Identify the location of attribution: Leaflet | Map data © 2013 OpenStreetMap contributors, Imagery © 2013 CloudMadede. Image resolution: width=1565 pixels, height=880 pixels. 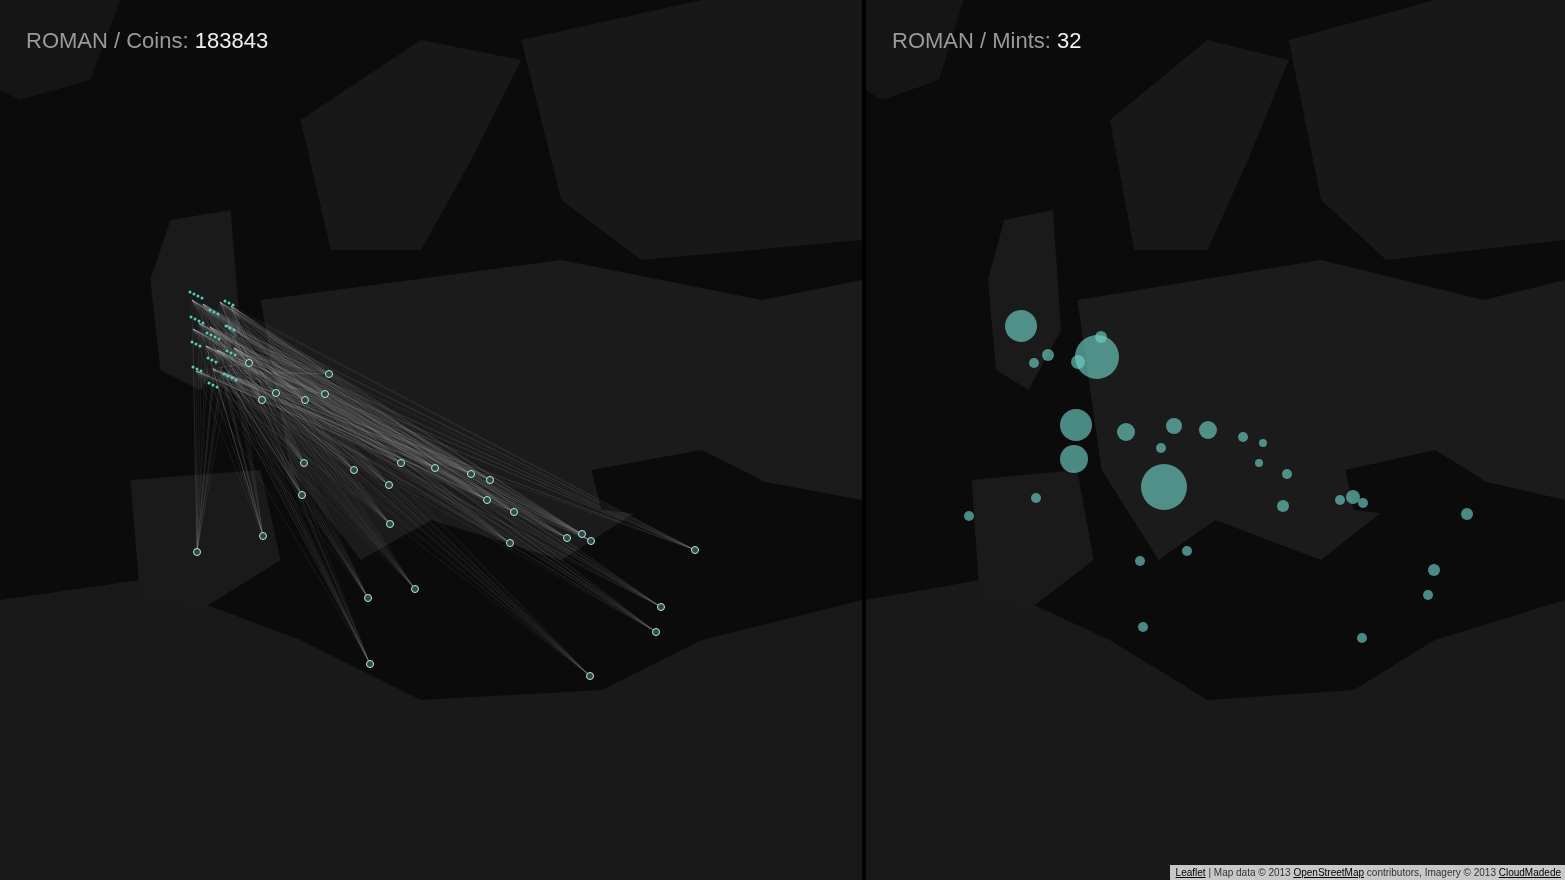
(1367, 872).